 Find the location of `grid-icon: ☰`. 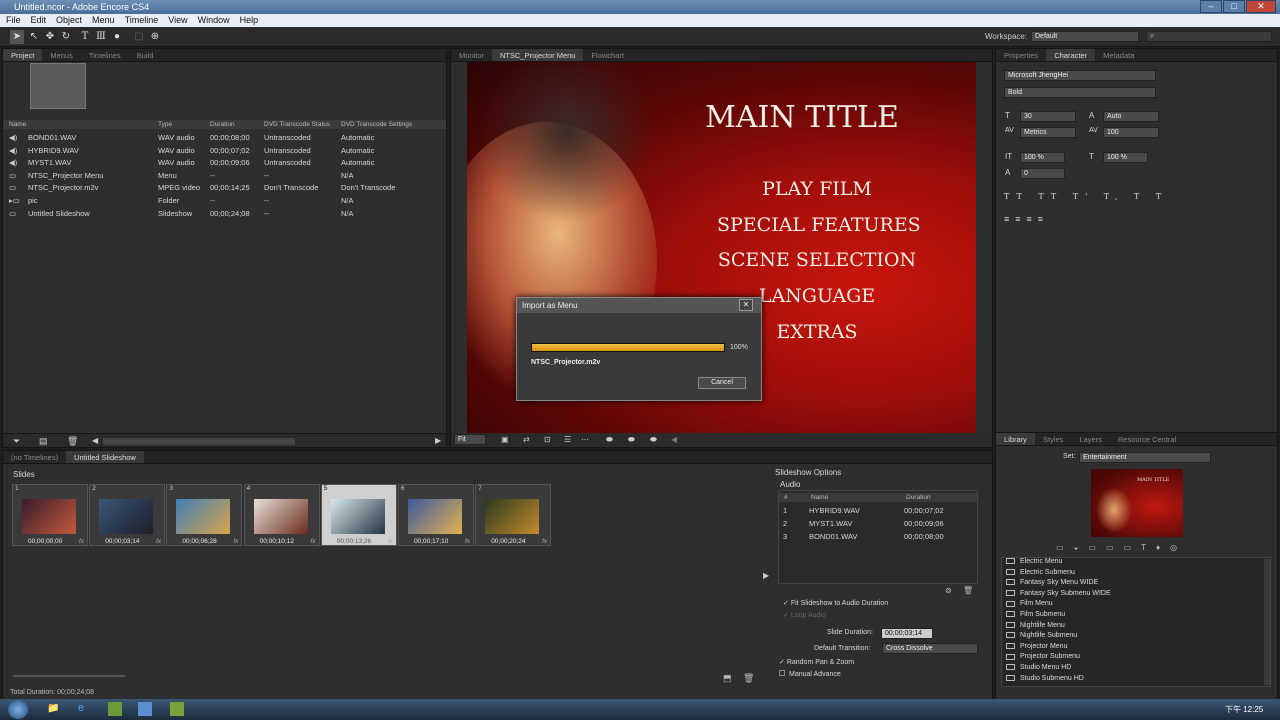

grid-icon: ☰ is located at coordinates (567, 439).